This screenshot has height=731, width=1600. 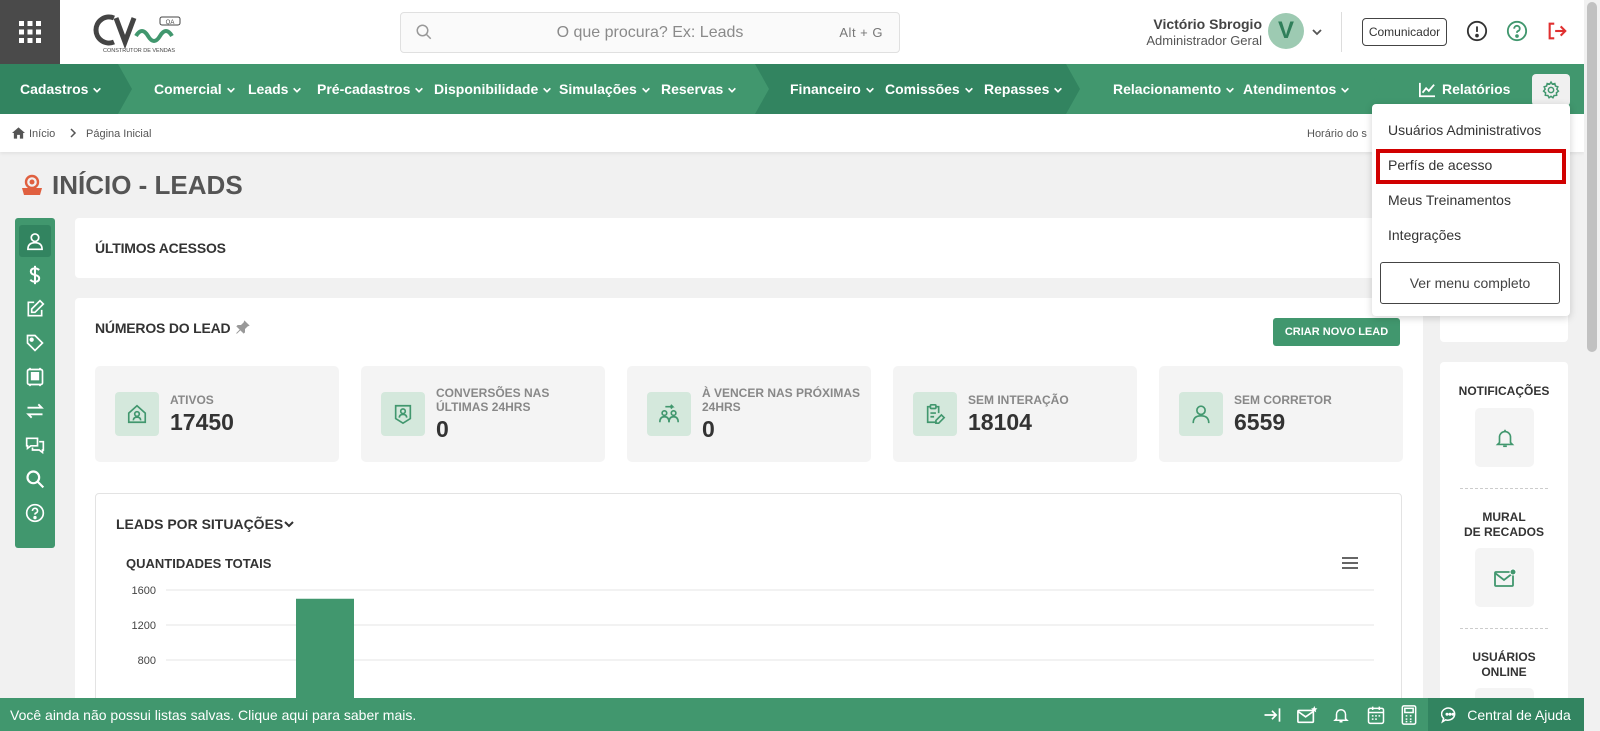 I want to click on y-tick-label: 1200, so click(x=144, y=626).